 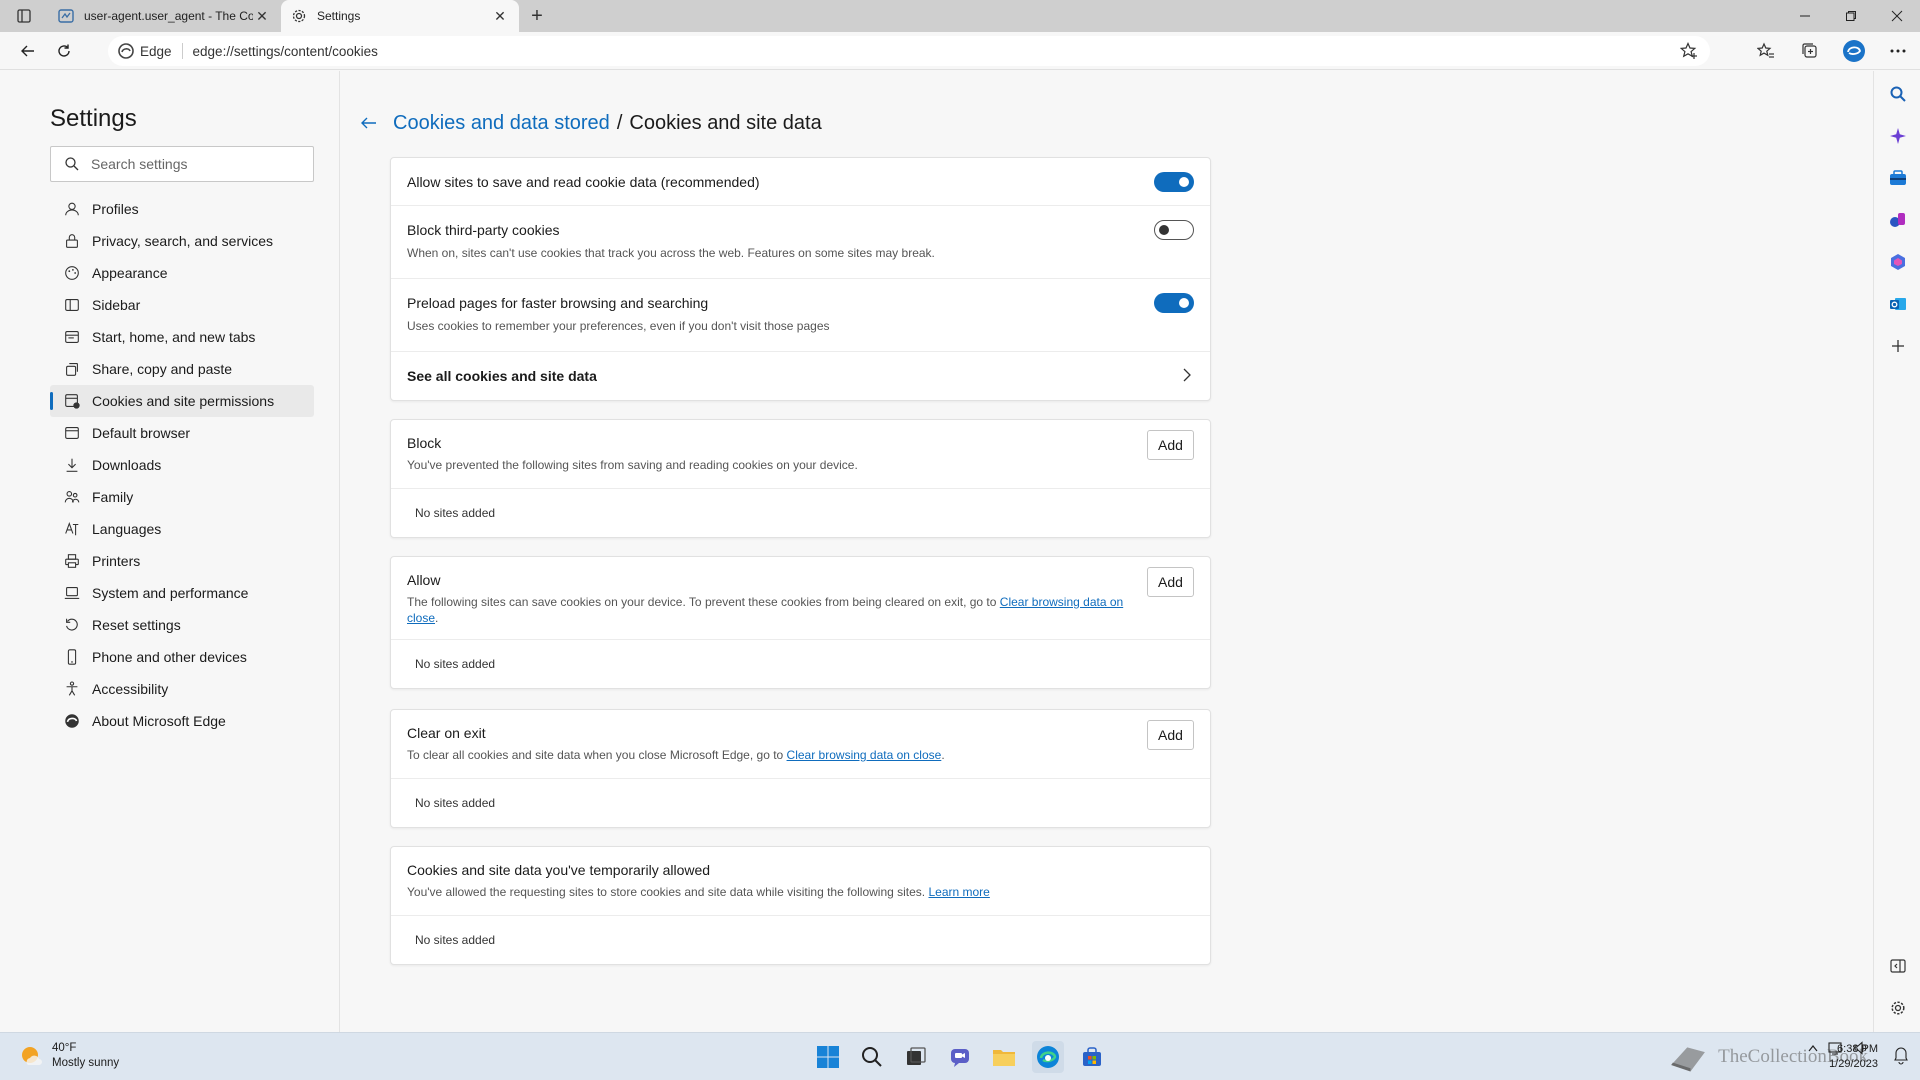 I want to click on sidebar-item-label: Family, so click(x=113, y=497).